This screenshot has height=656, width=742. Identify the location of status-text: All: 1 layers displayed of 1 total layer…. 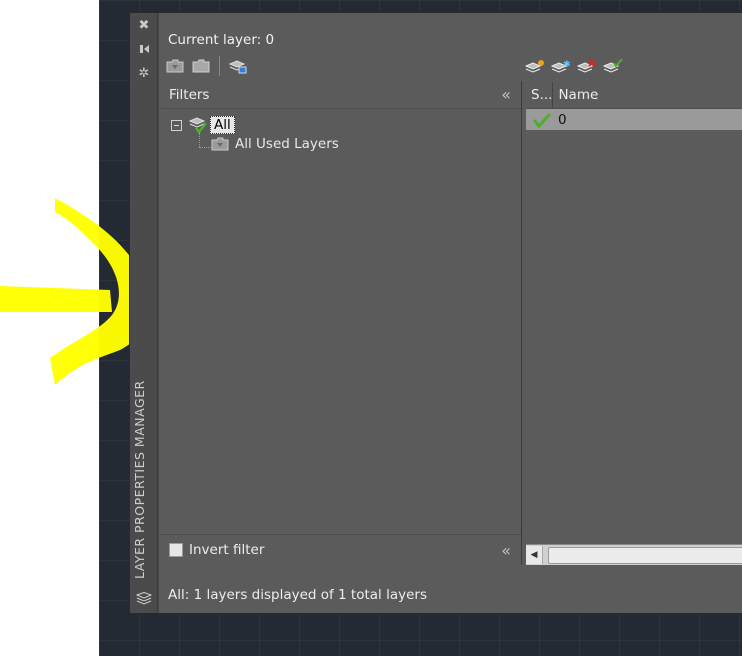
(297, 595).